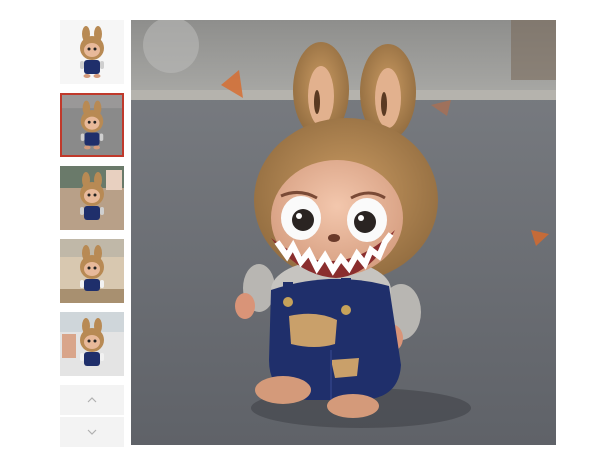 Image resolution: width=590 pixels, height=468 pixels. I want to click on thumbnail-rail, so click(92, 235).